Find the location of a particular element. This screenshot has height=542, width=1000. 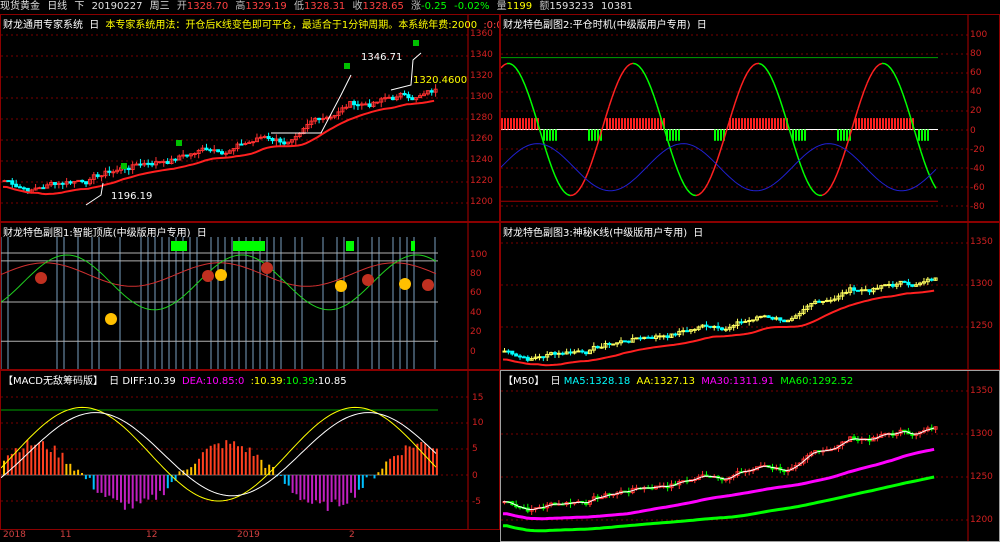

sub3-collapse-icon: 日 is located at coordinates (698, 233).